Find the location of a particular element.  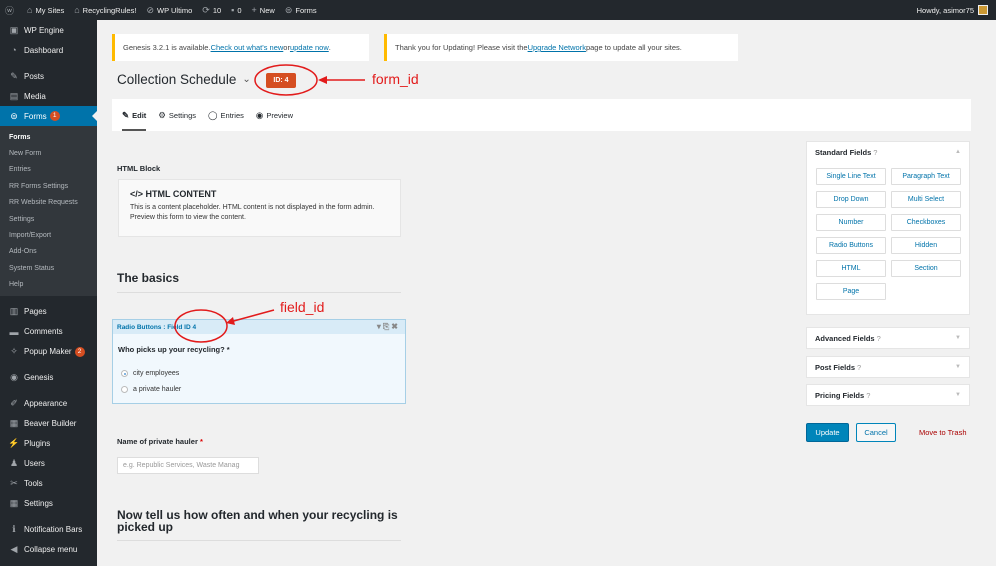

sidebar-item-plugins: ⚡ Plugins is located at coordinates (48, 444).